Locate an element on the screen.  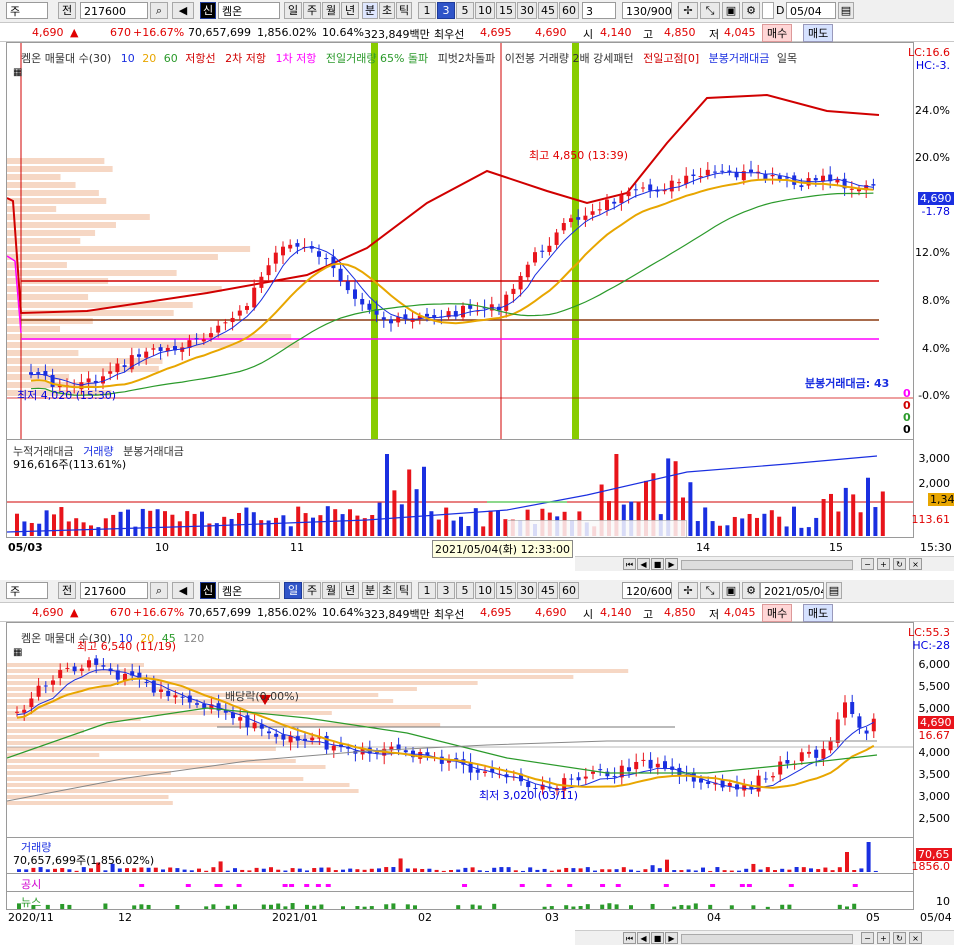
date-field: 2021/05/04 is located at coordinates (792, 590).